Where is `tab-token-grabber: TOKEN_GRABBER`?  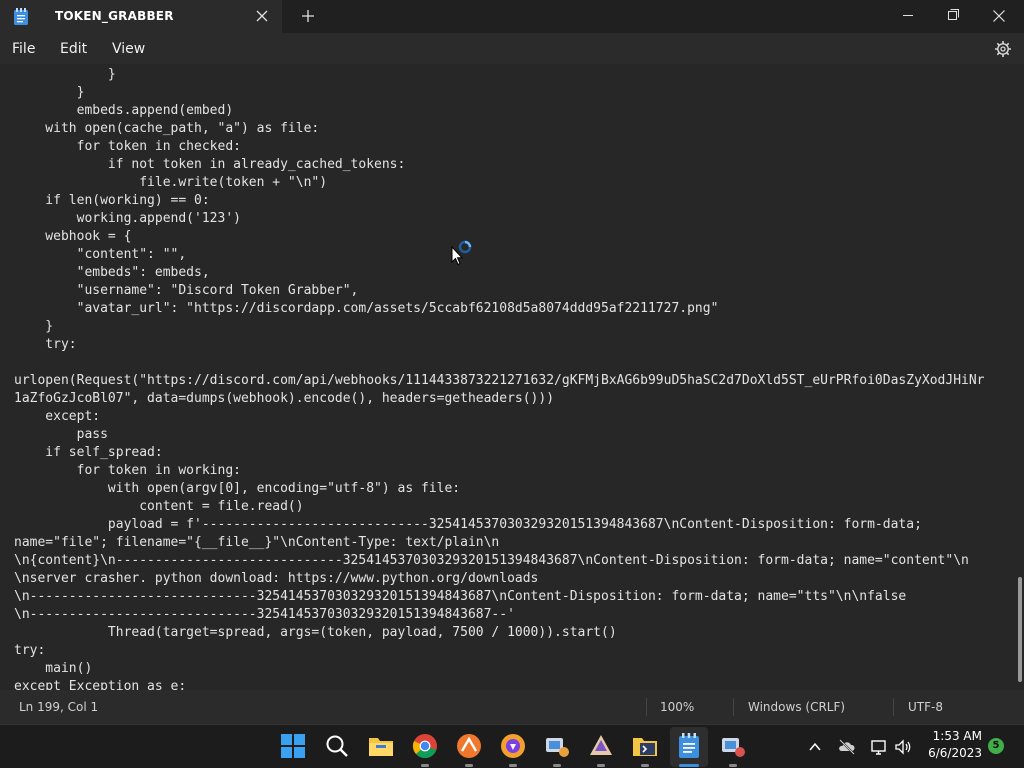 tab-token-grabber: TOKEN_GRABBER is located at coordinates (141, 16).